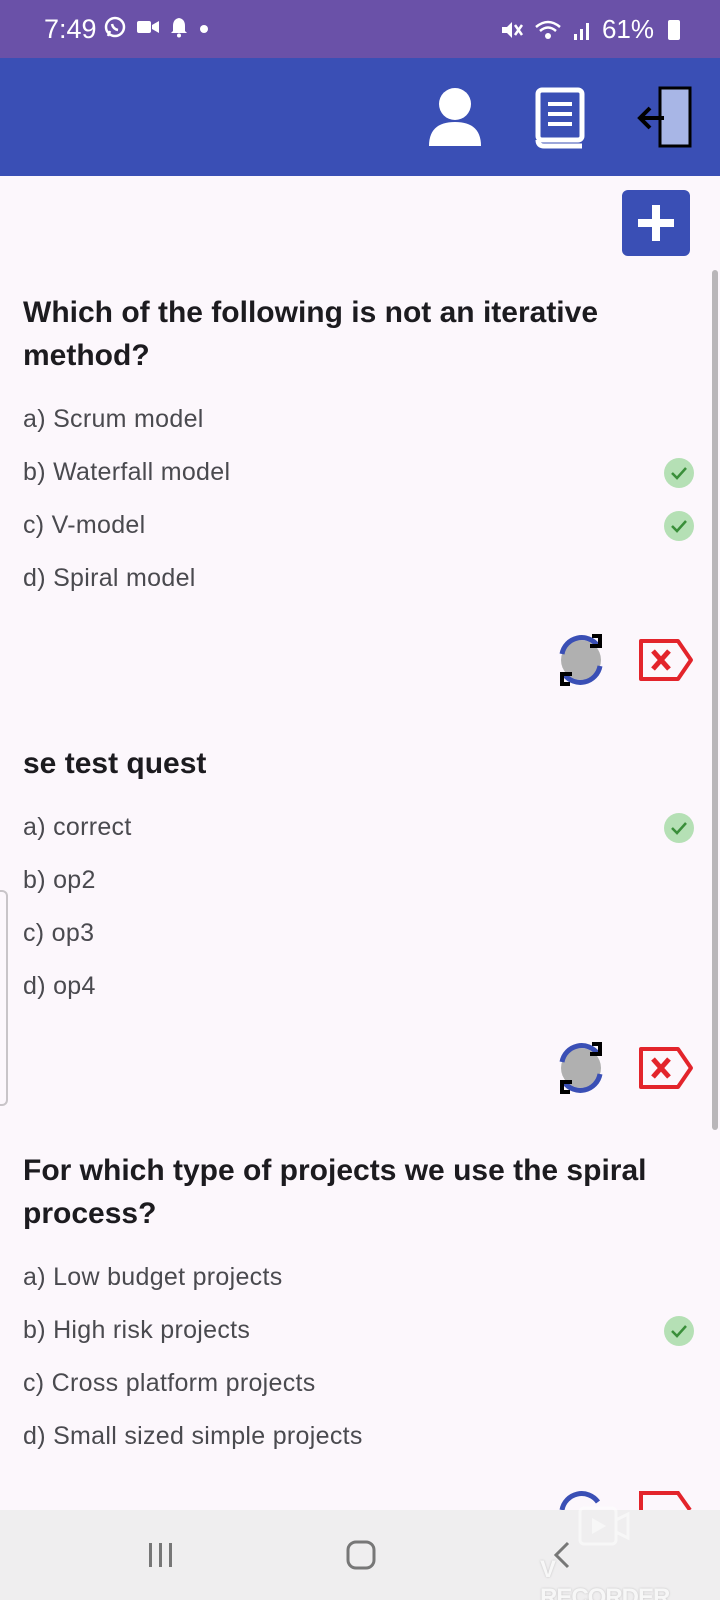 This screenshot has width=720, height=1600. What do you see at coordinates (360, 117) in the screenshot?
I see `app-bar` at bounding box center [360, 117].